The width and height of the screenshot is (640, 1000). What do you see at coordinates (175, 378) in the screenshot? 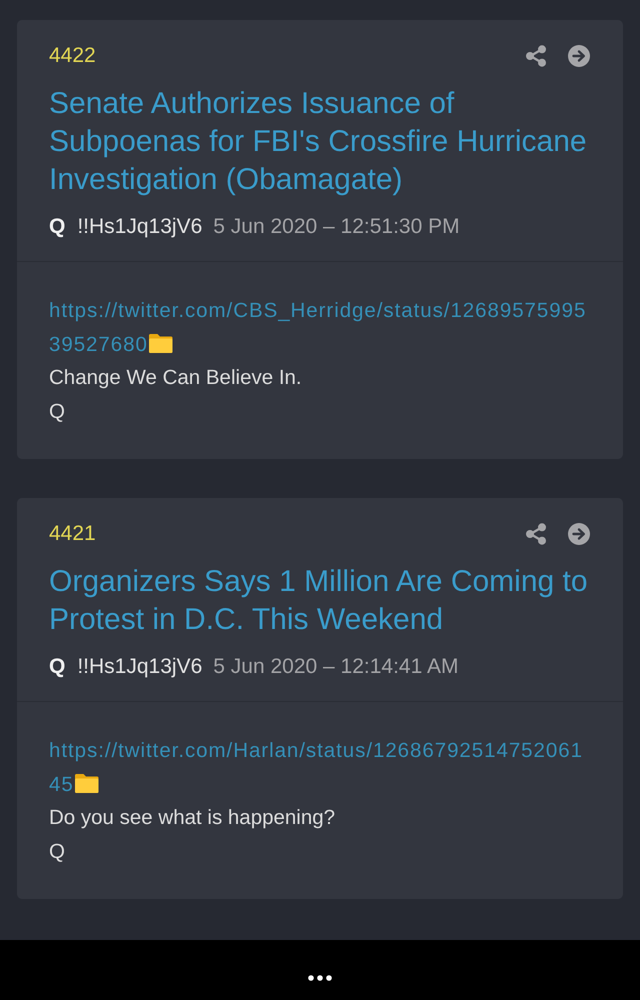
I see `post-text: Change We Can Believe In.` at bounding box center [175, 378].